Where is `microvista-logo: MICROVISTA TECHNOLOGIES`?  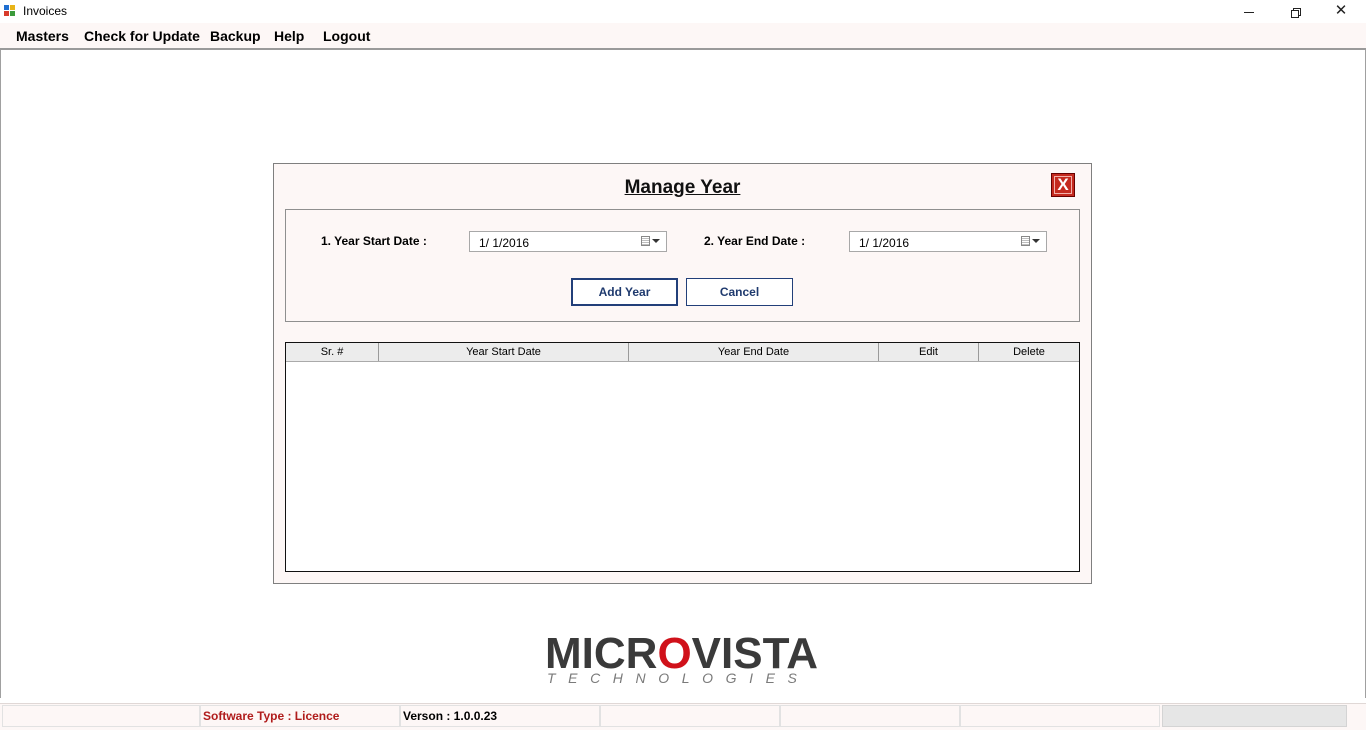
microvista-logo: MICROVISTA TECHNOLOGIES is located at coordinates (685, 660).